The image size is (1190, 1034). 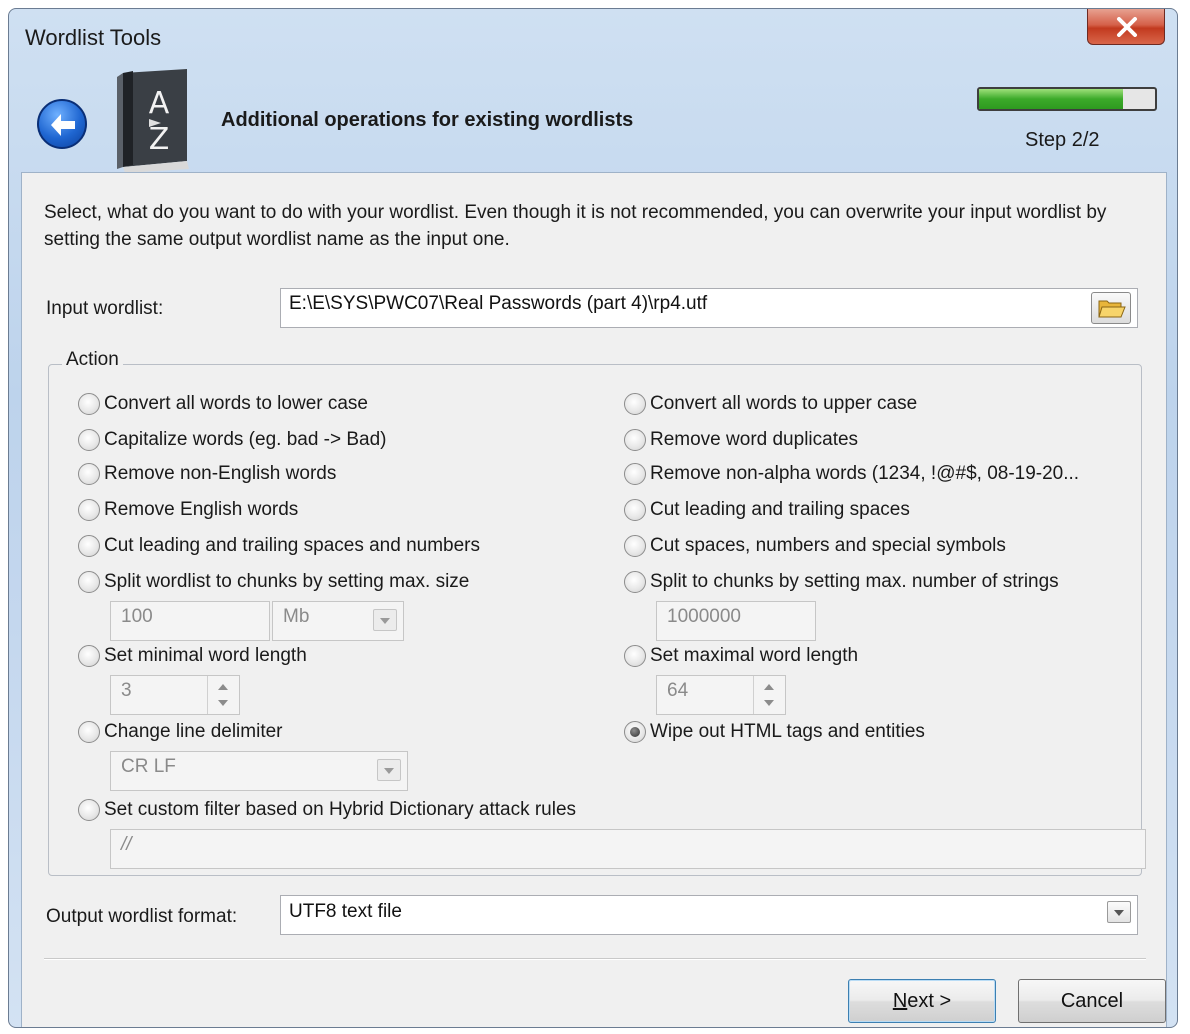 I want to click on radio-capitalize: Capitalize words (eg. bad -> Bad), so click(x=232, y=440).